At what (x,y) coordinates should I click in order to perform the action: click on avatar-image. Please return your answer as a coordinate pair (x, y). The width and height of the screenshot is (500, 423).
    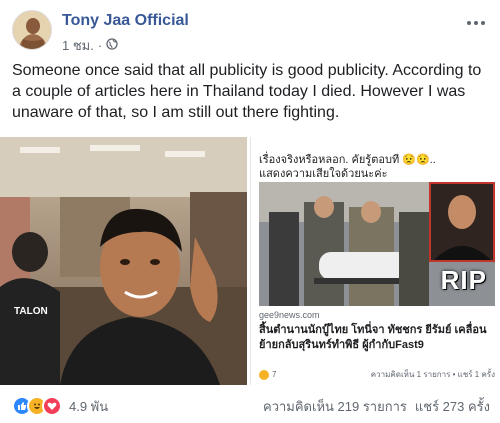
    Looking at the image, I should click on (32, 30).